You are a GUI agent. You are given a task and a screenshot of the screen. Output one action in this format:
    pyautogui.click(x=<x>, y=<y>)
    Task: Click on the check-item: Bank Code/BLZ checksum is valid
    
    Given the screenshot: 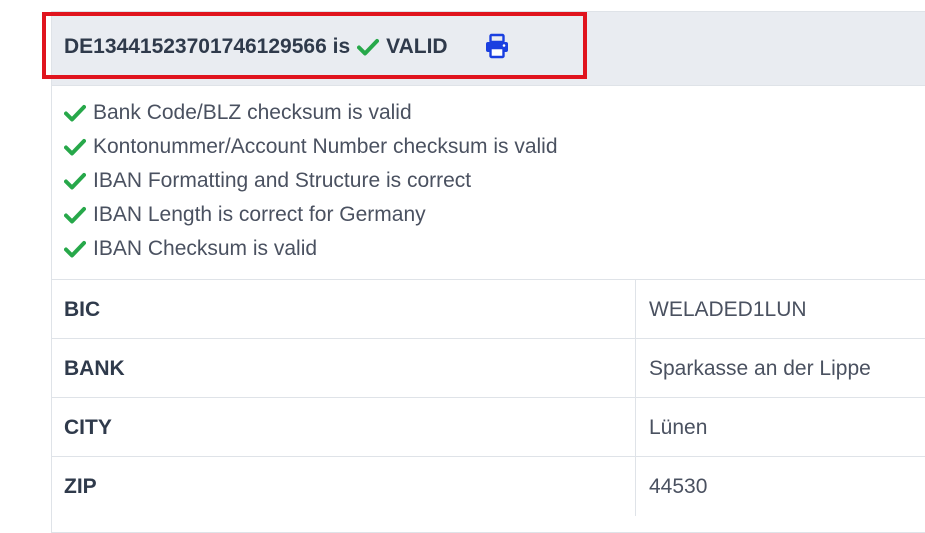 What is the action you would take?
    pyautogui.click(x=311, y=113)
    